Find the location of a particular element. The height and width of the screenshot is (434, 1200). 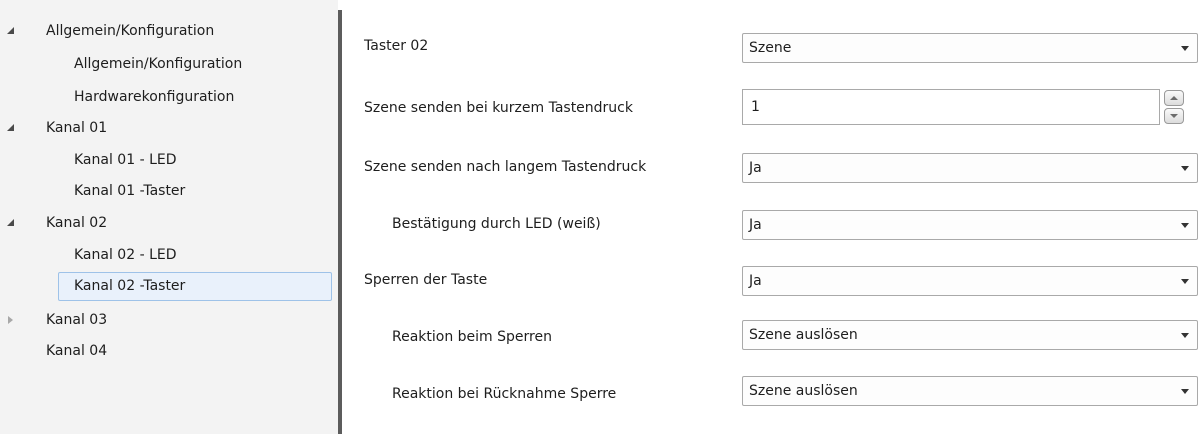

tree-node-kanal-02-led: Kanal 02 - LED is located at coordinates (125, 255).